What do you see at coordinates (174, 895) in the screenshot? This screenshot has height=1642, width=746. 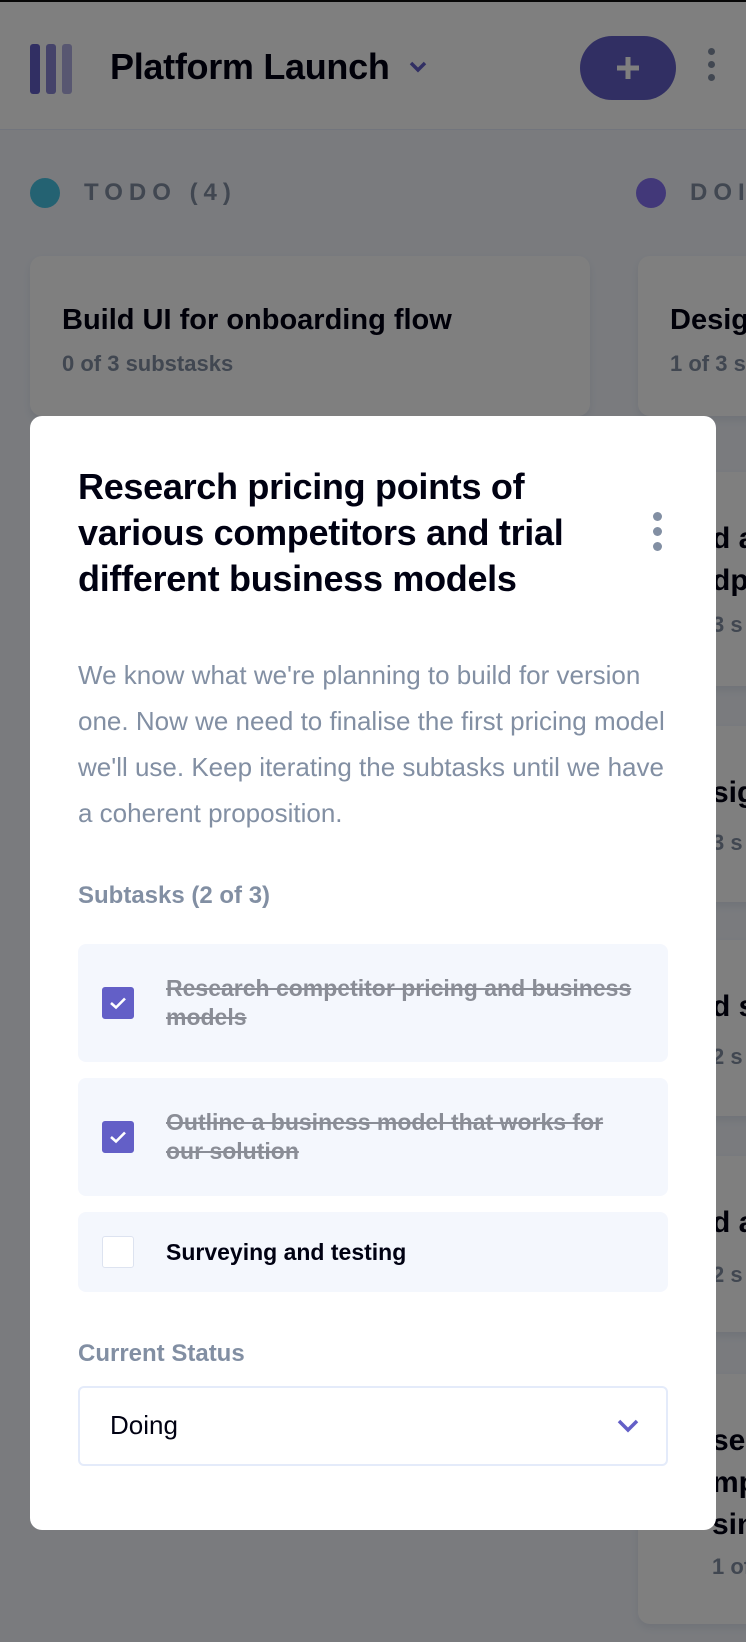 I see `subtasks-label: Subtasks (2 of 3)` at bounding box center [174, 895].